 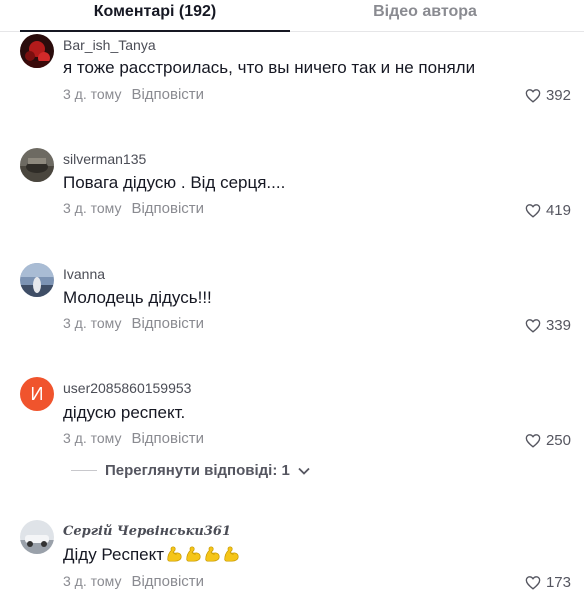 I want to click on avatar: И, so click(x=37, y=394).